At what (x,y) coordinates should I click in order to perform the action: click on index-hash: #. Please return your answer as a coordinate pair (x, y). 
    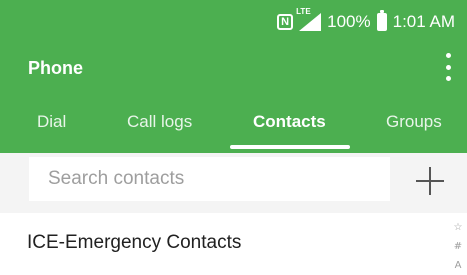
    Looking at the image, I should click on (458, 246).